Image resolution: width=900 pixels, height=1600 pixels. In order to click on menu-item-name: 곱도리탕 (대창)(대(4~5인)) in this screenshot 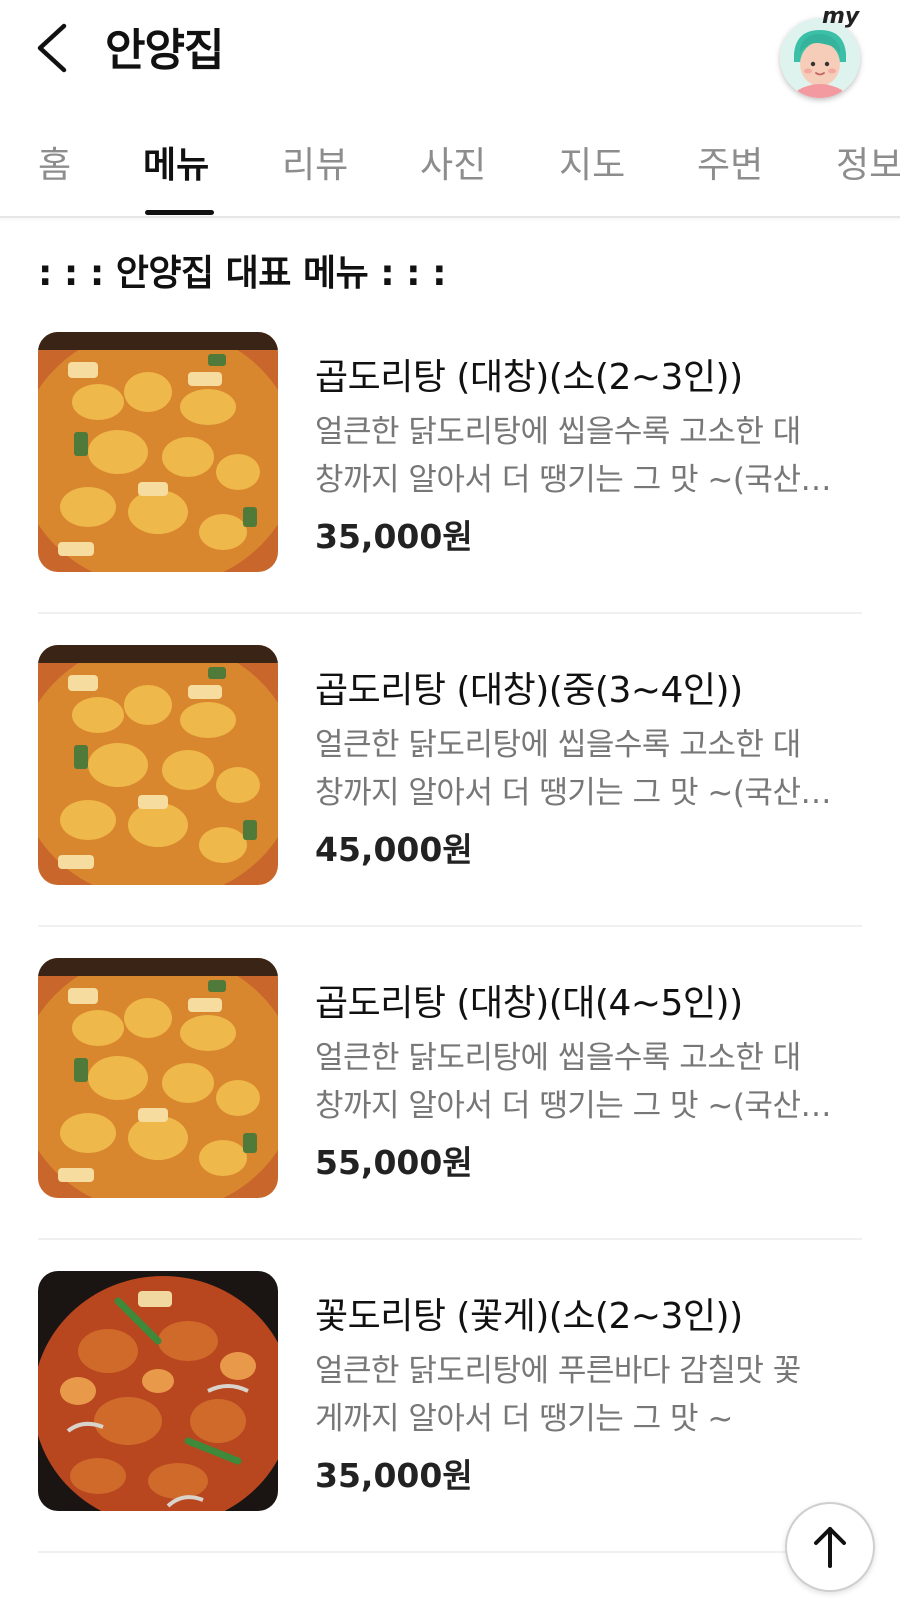, I will do `click(529, 1003)`.